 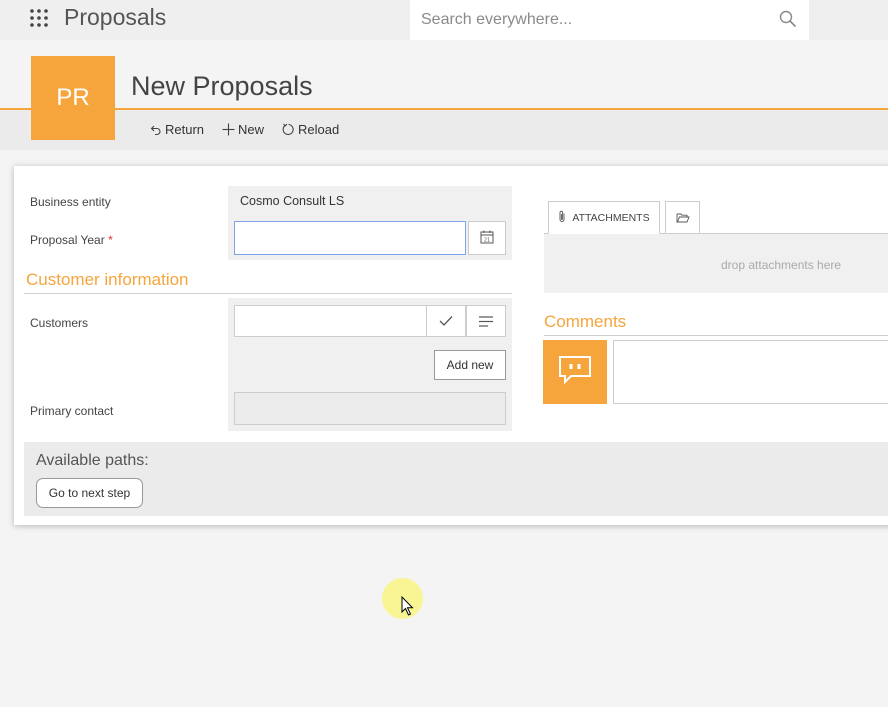 I want to click on paperclip-icon, so click(x=562, y=218).